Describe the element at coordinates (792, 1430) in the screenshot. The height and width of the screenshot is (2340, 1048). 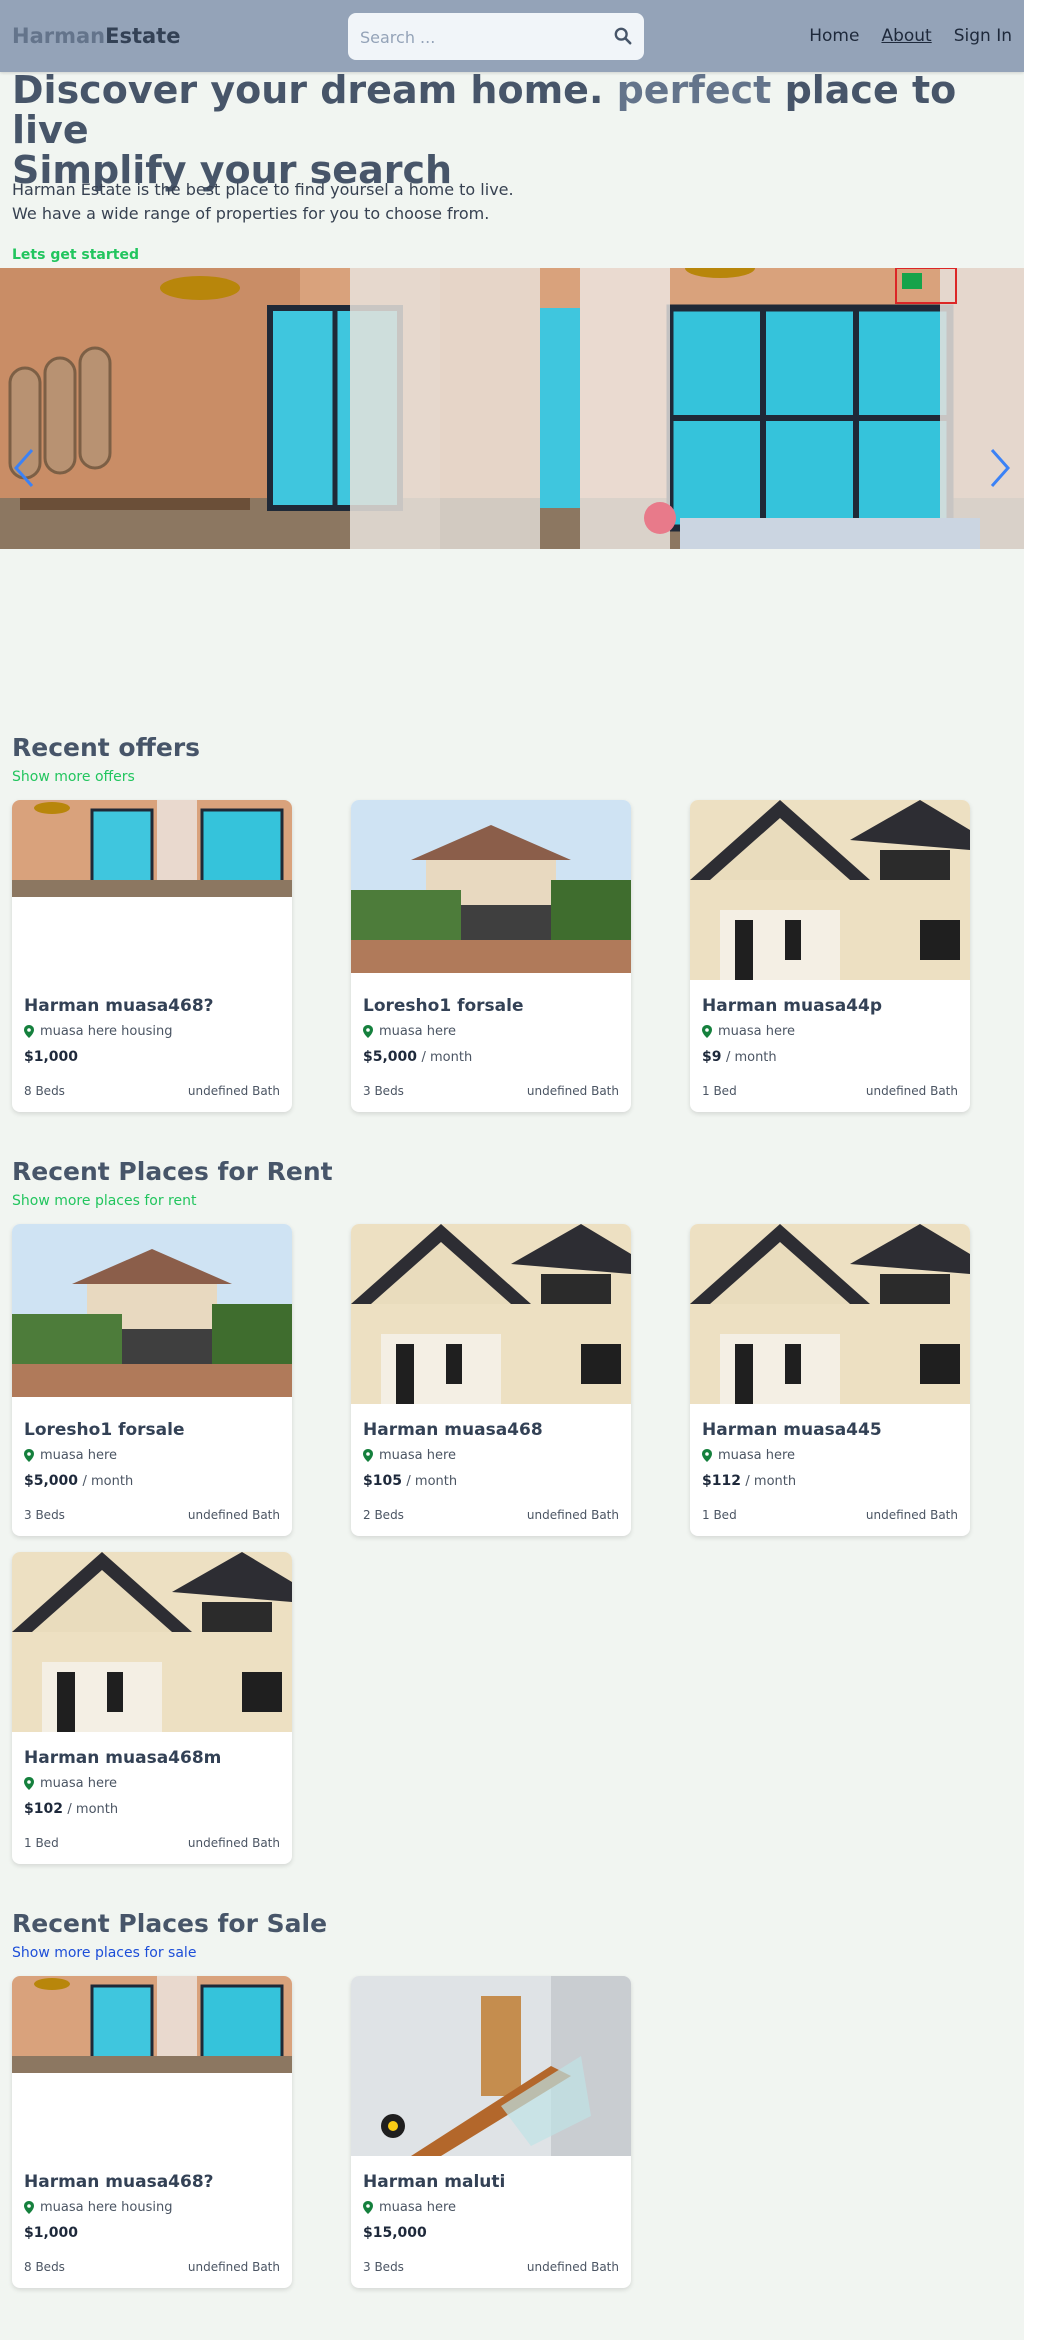
I see `listing-title: Harman muasa445` at that location.